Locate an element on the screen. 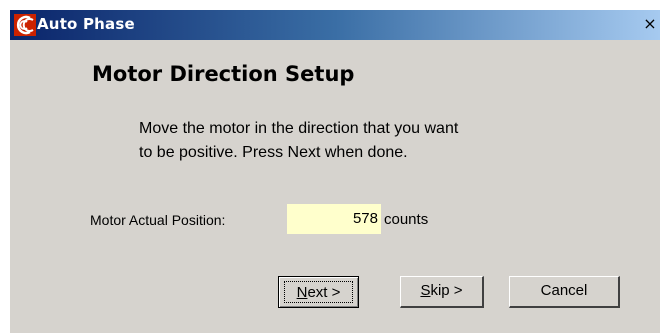 The height and width of the screenshot is (336, 662). motor-position-unit: counts is located at coordinates (406, 219).